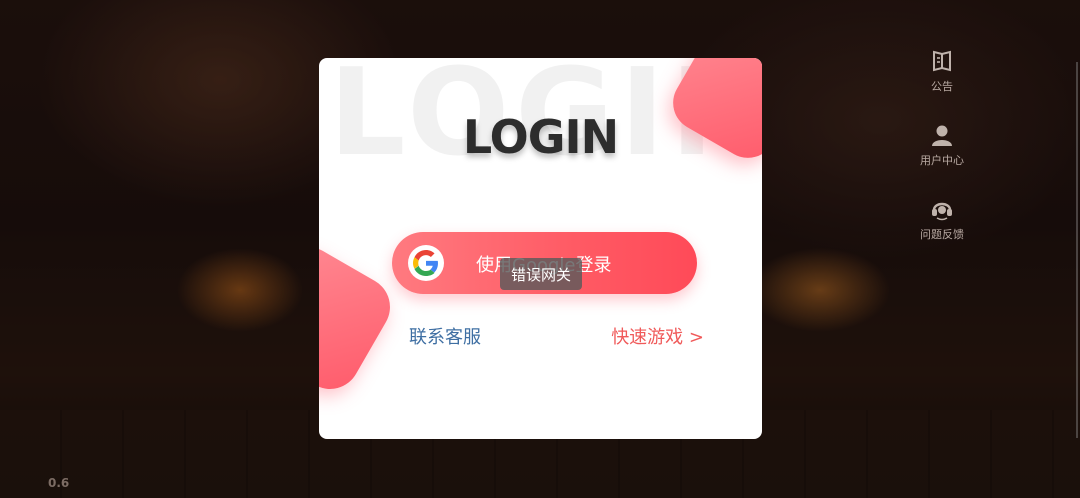 The height and width of the screenshot is (498, 1080). I want to click on headset-icon, so click(942, 211).